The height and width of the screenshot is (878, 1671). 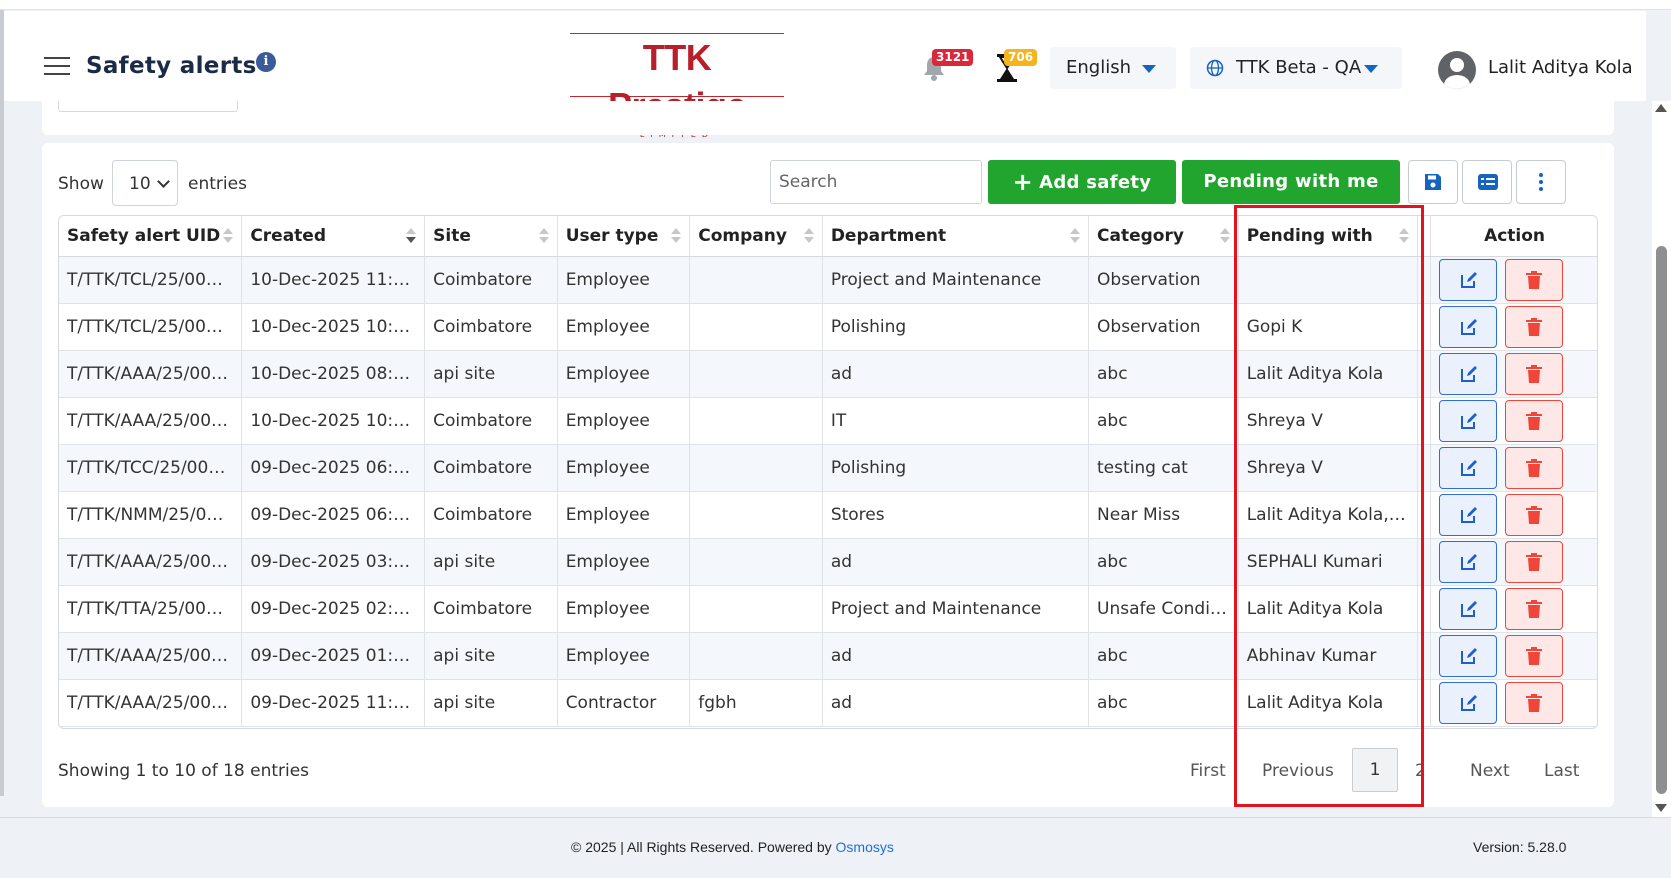 What do you see at coordinates (865, 847) in the screenshot?
I see `osmosys-link: Osmosys` at bounding box center [865, 847].